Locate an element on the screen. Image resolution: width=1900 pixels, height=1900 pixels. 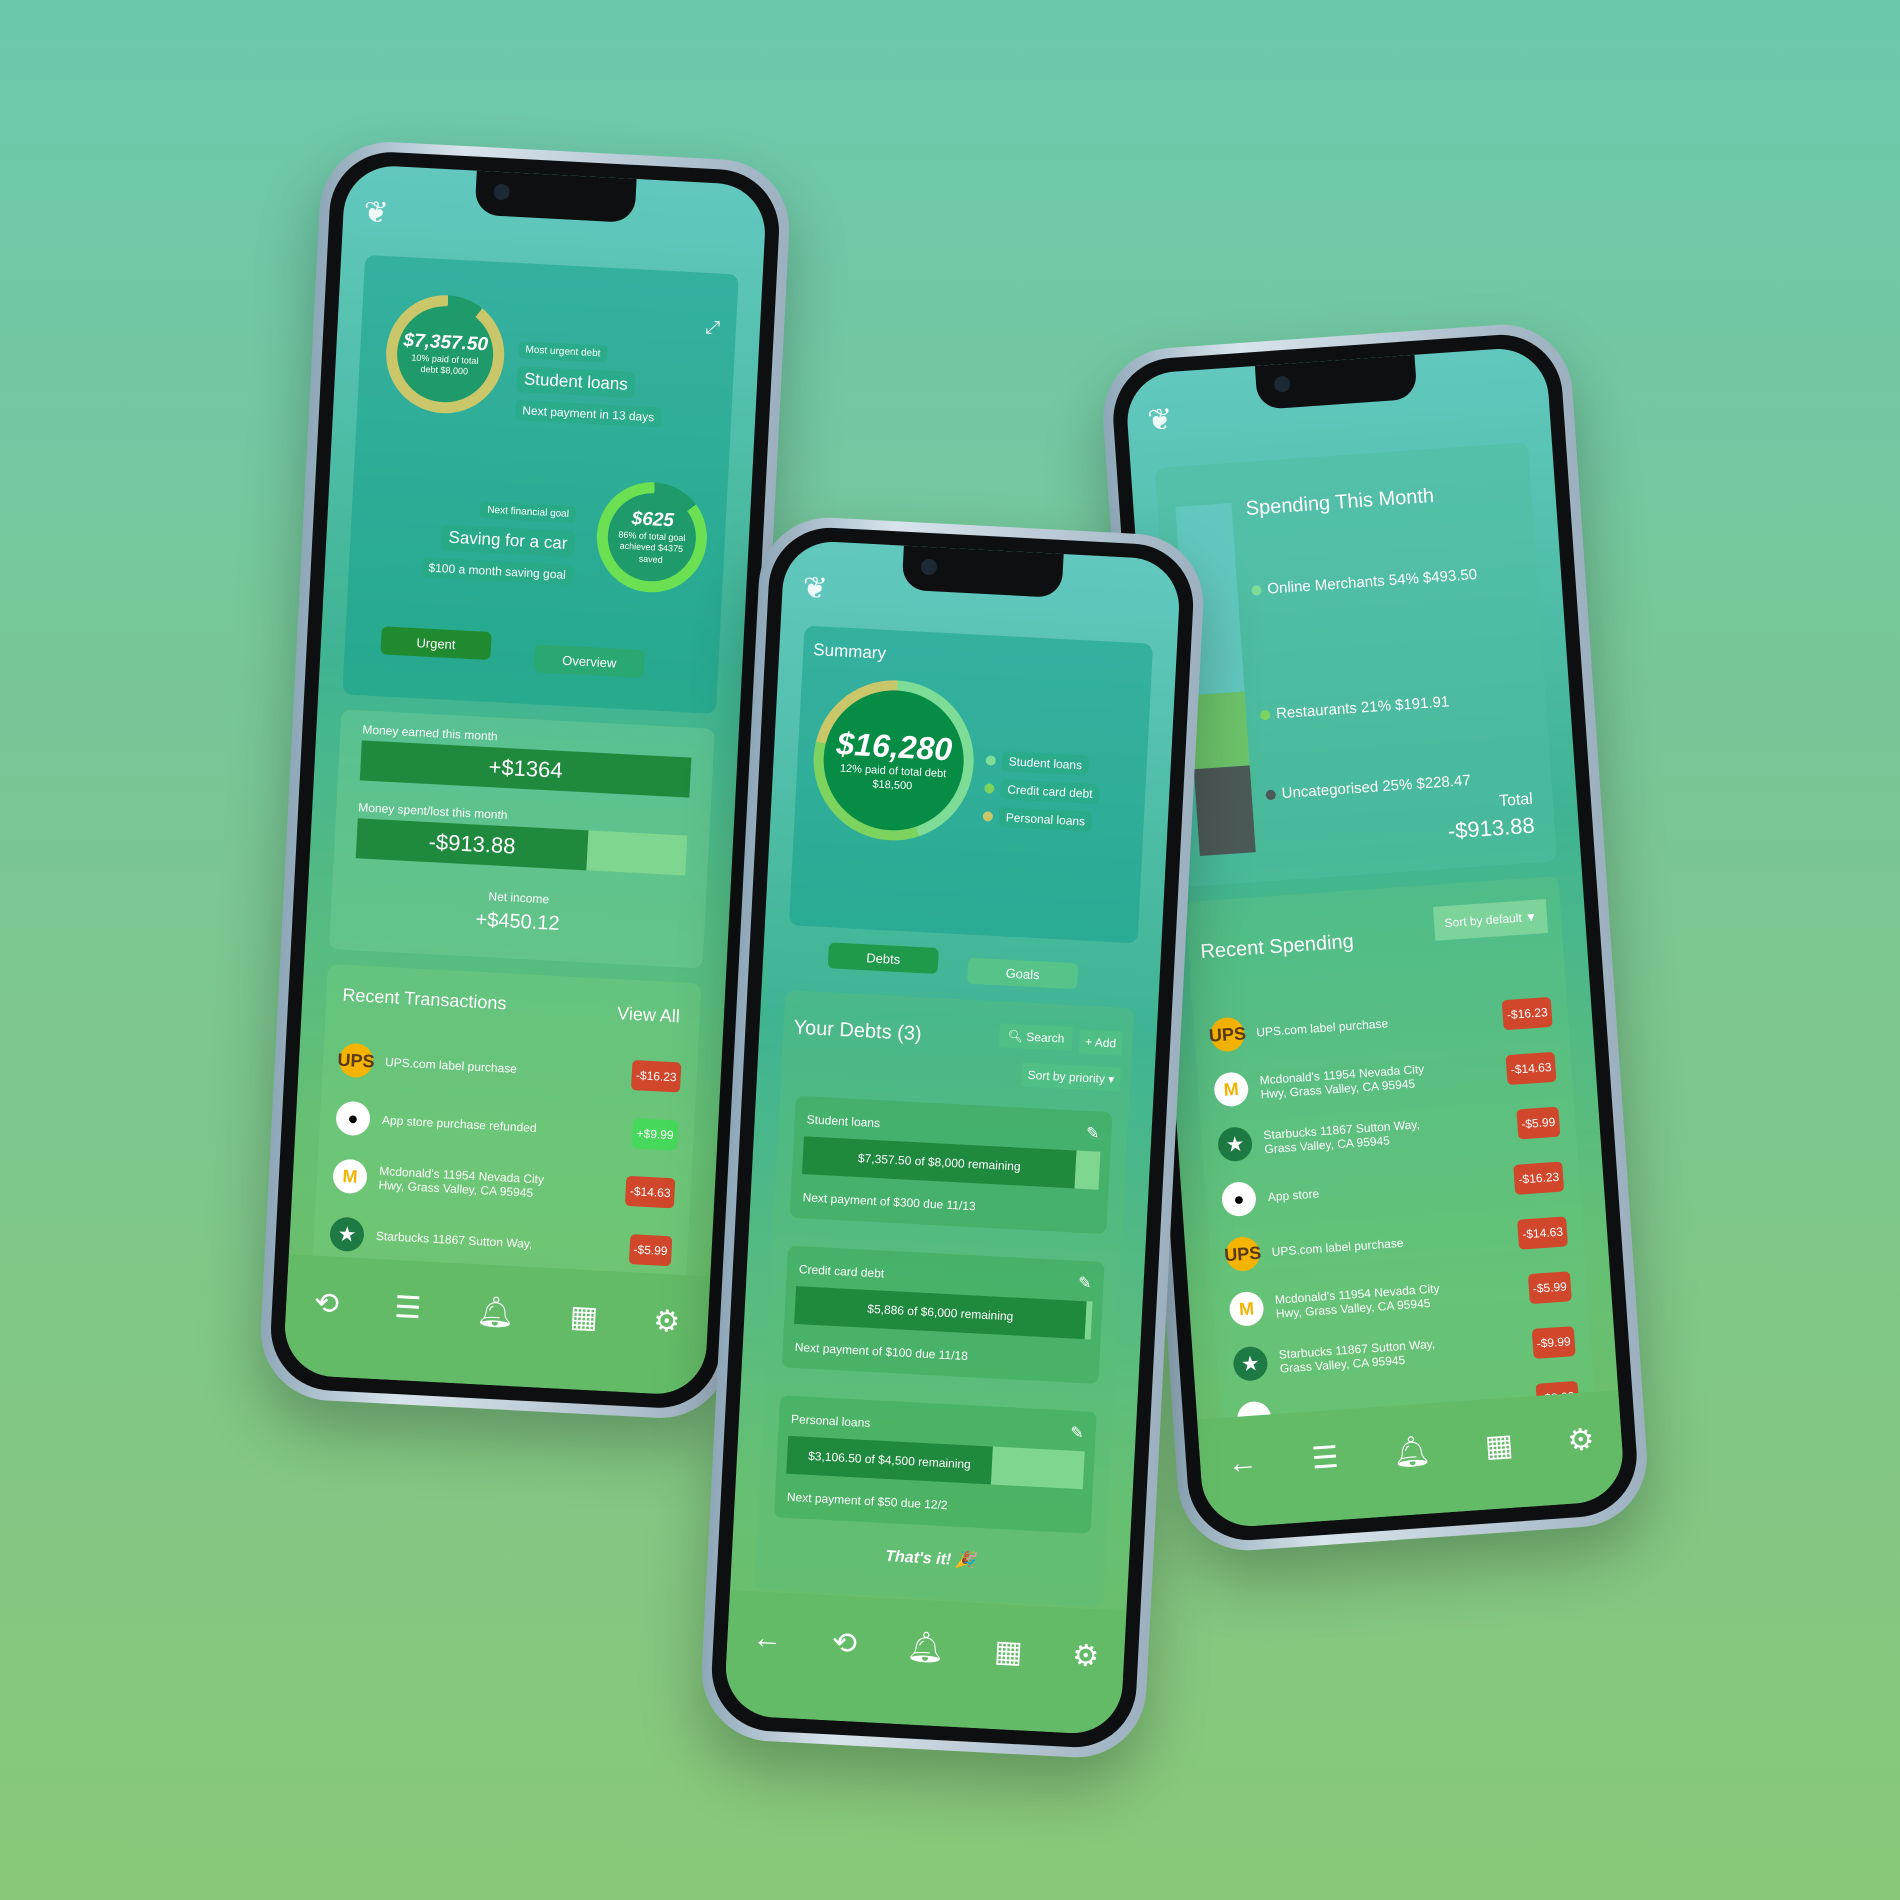
goal-amount: $625 is located at coordinates (653, 520).